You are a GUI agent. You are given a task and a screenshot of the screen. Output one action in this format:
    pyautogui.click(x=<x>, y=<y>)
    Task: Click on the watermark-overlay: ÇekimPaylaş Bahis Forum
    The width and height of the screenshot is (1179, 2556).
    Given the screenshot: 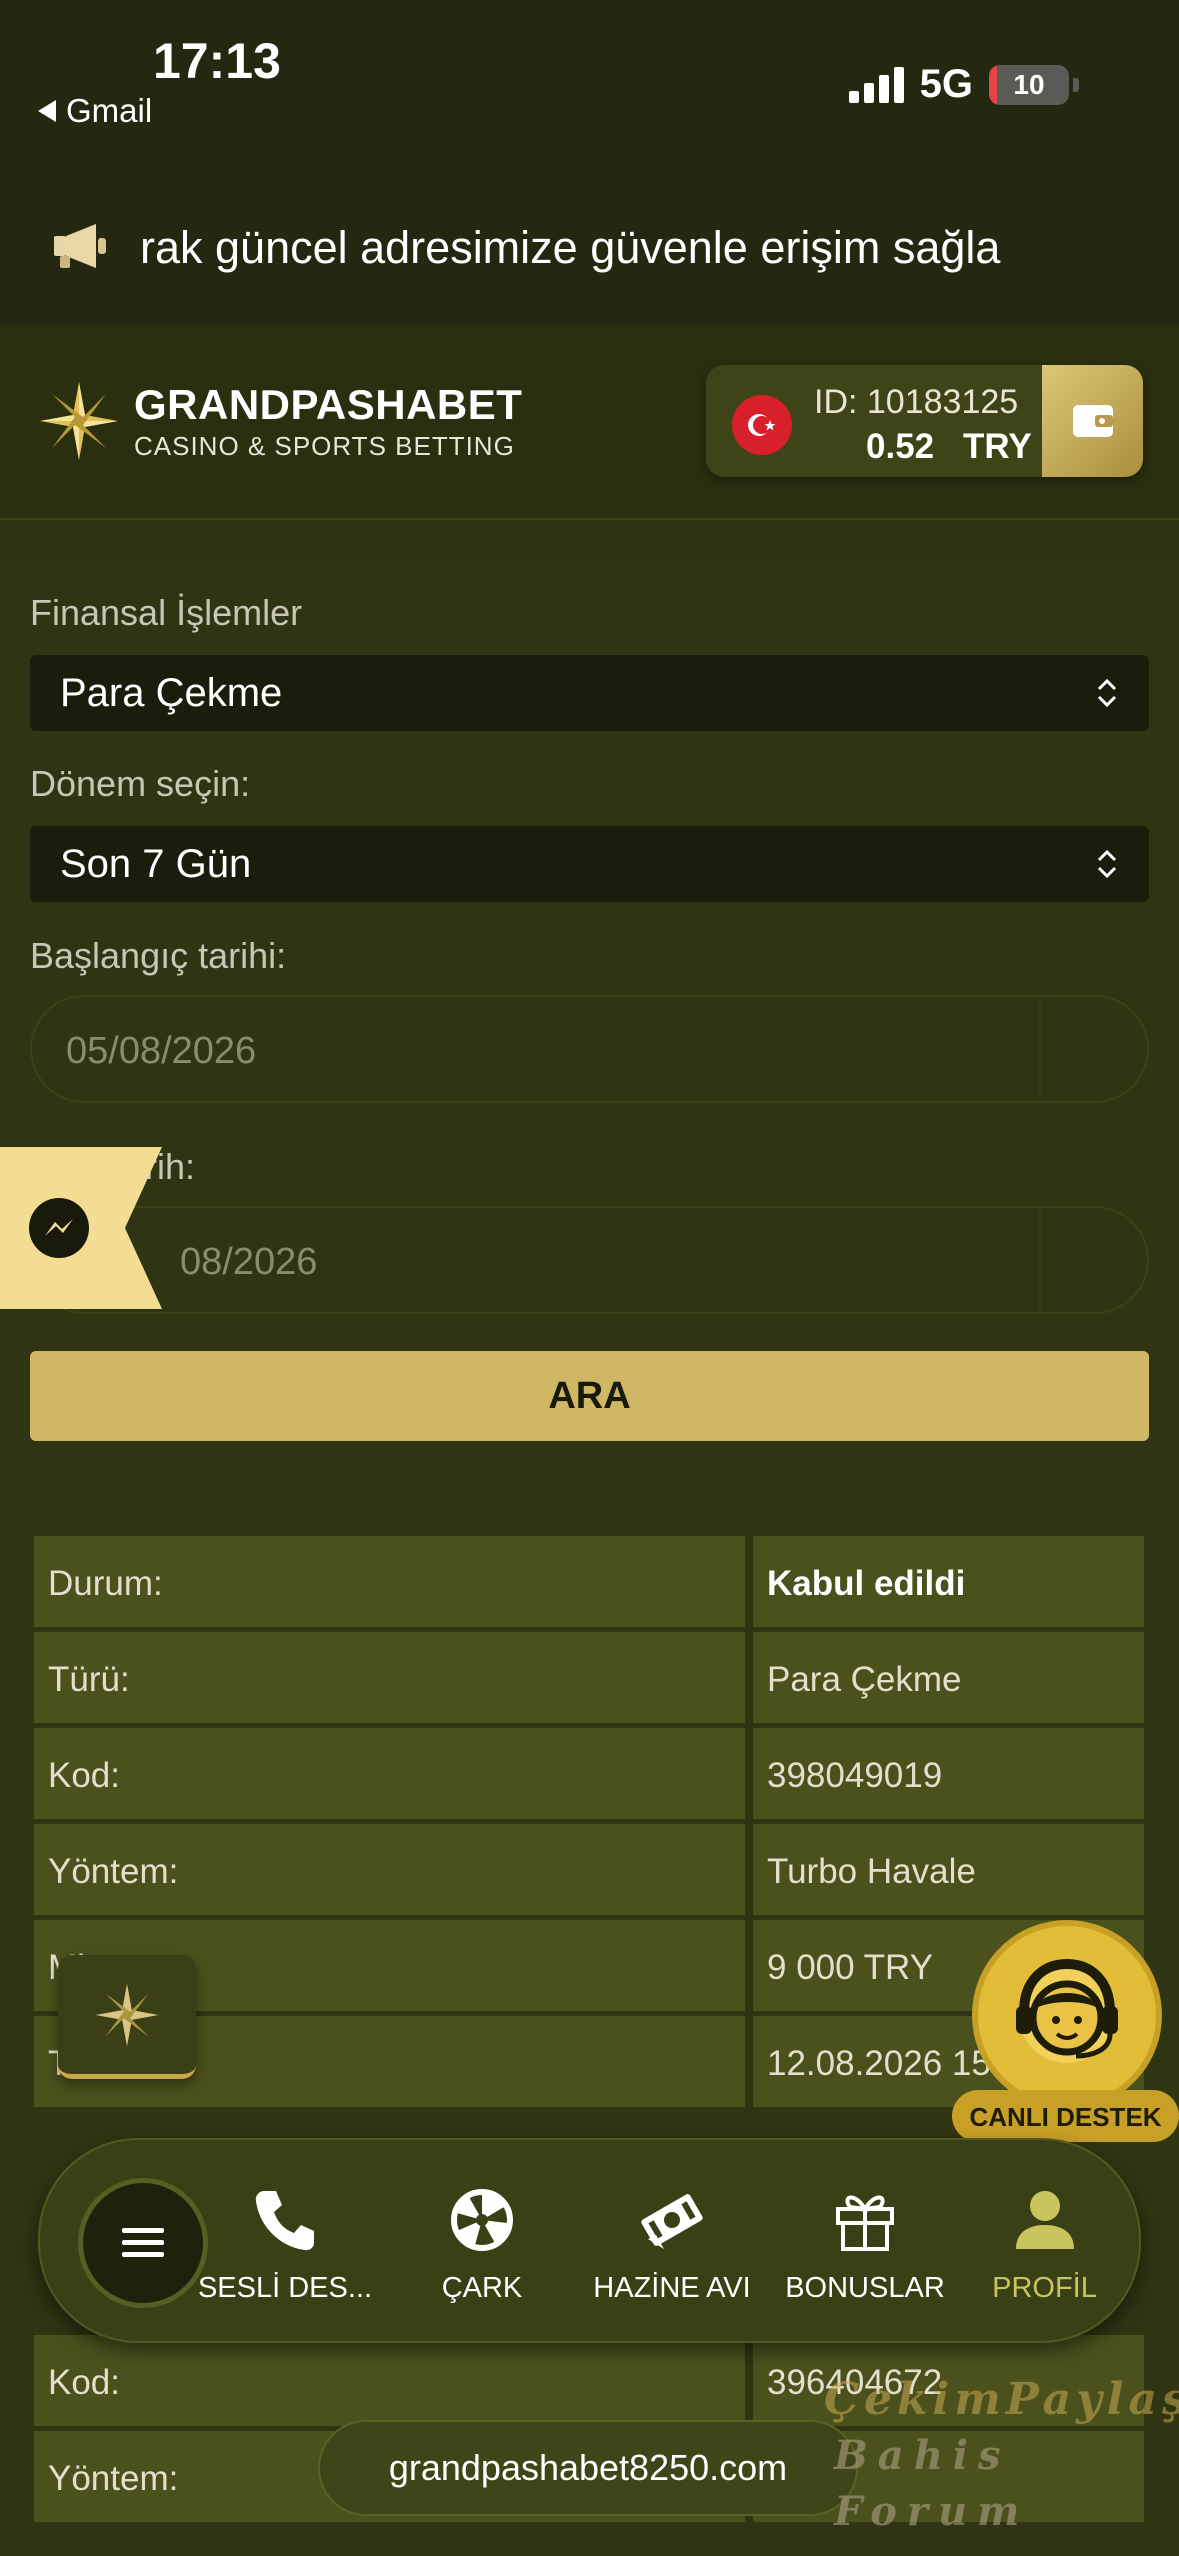 What is the action you would take?
    pyautogui.click(x=989, y=2456)
    